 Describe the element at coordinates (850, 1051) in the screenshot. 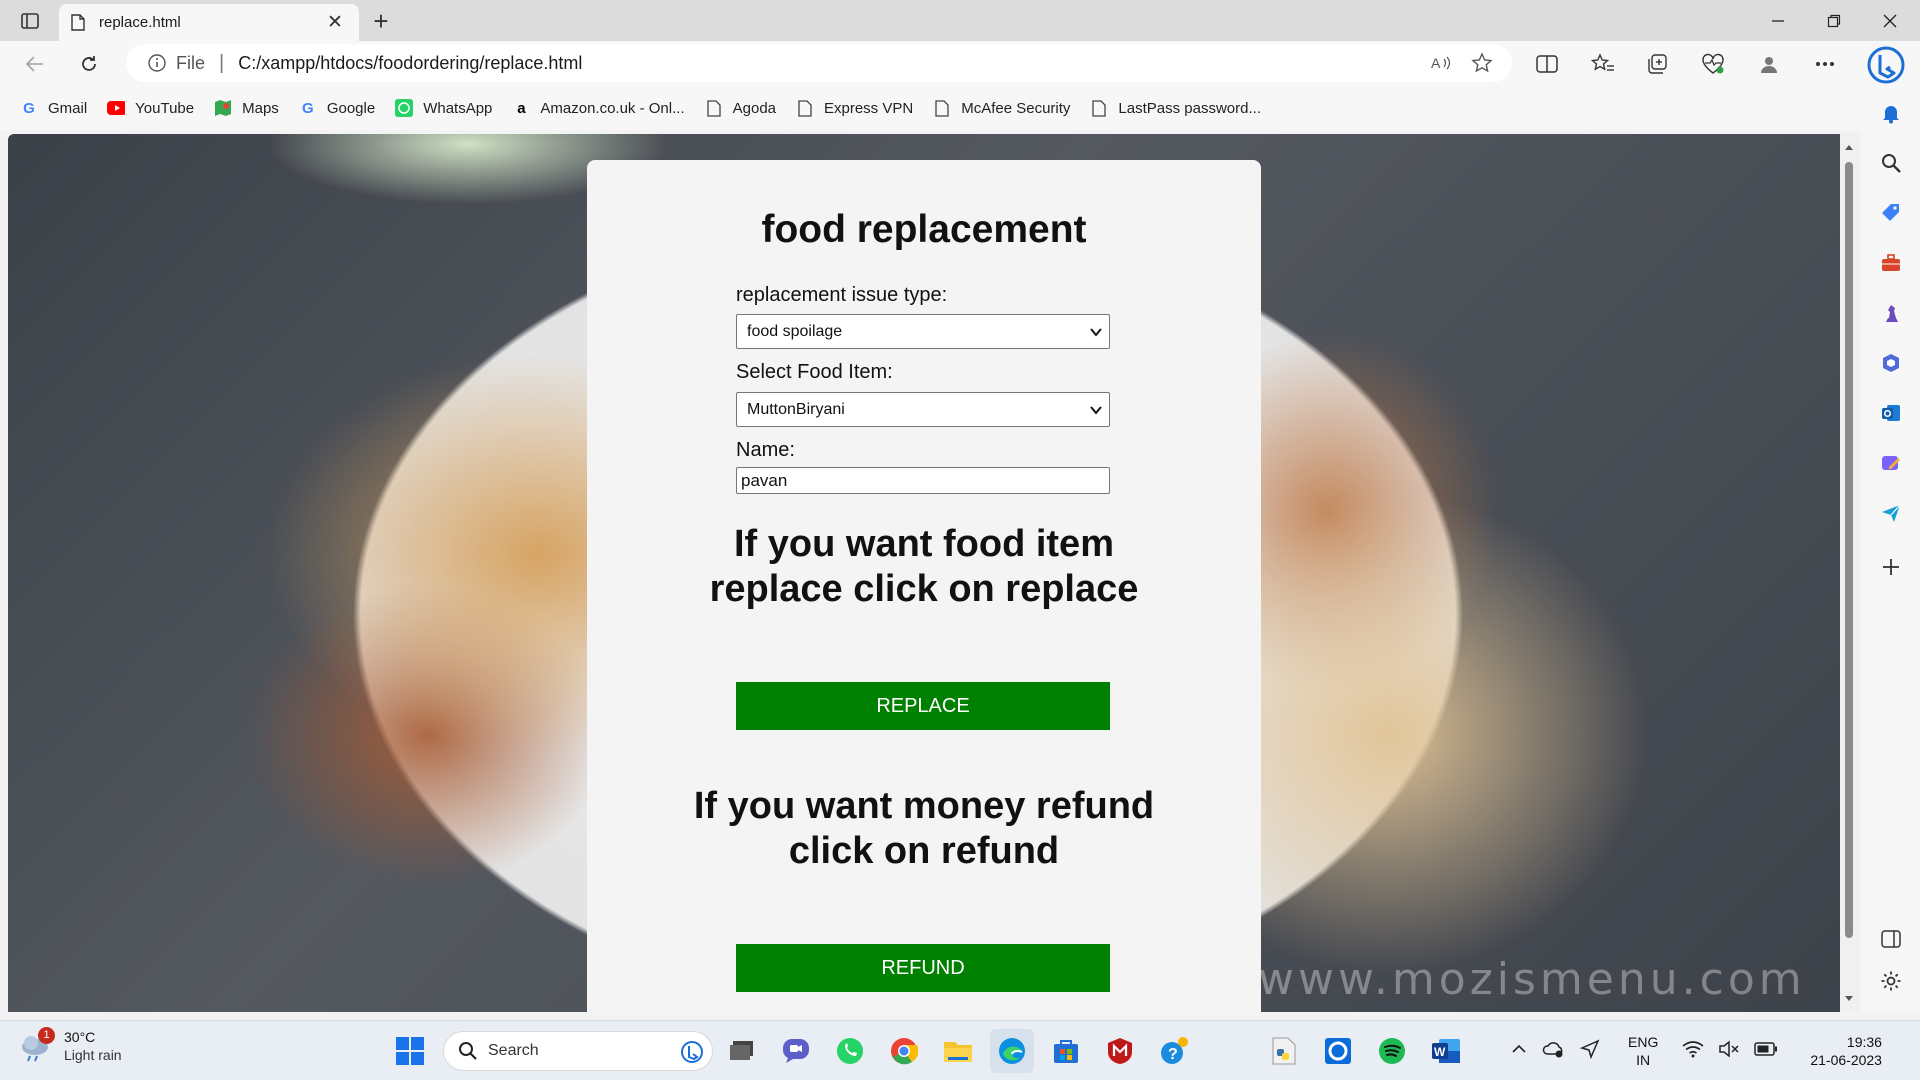

I see `whatsapp-taskbar-button` at that location.